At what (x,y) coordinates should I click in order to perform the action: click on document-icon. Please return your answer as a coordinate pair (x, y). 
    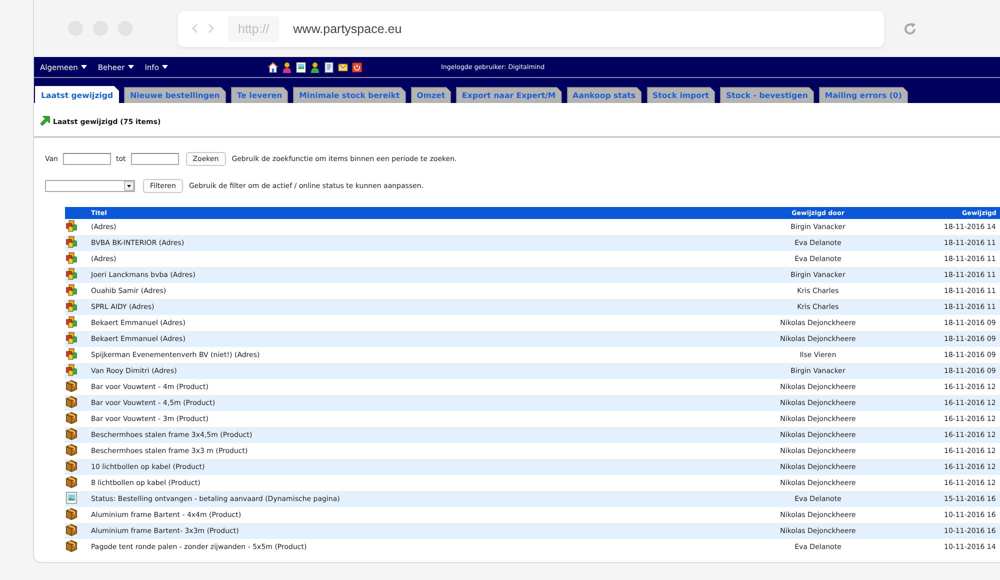
    Looking at the image, I should click on (329, 67).